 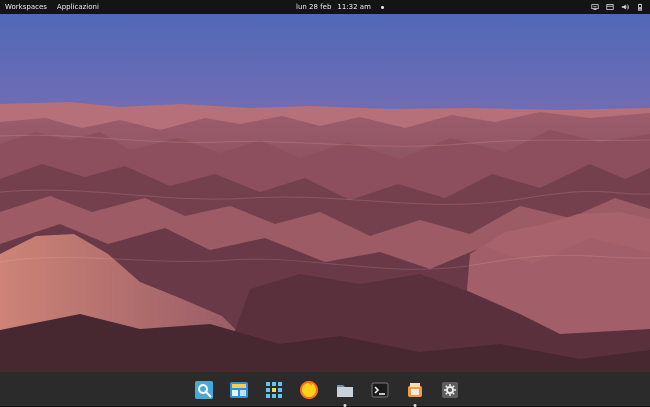 What do you see at coordinates (610, 7) in the screenshot?
I see `window-icon` at bounding box center [610, 7].